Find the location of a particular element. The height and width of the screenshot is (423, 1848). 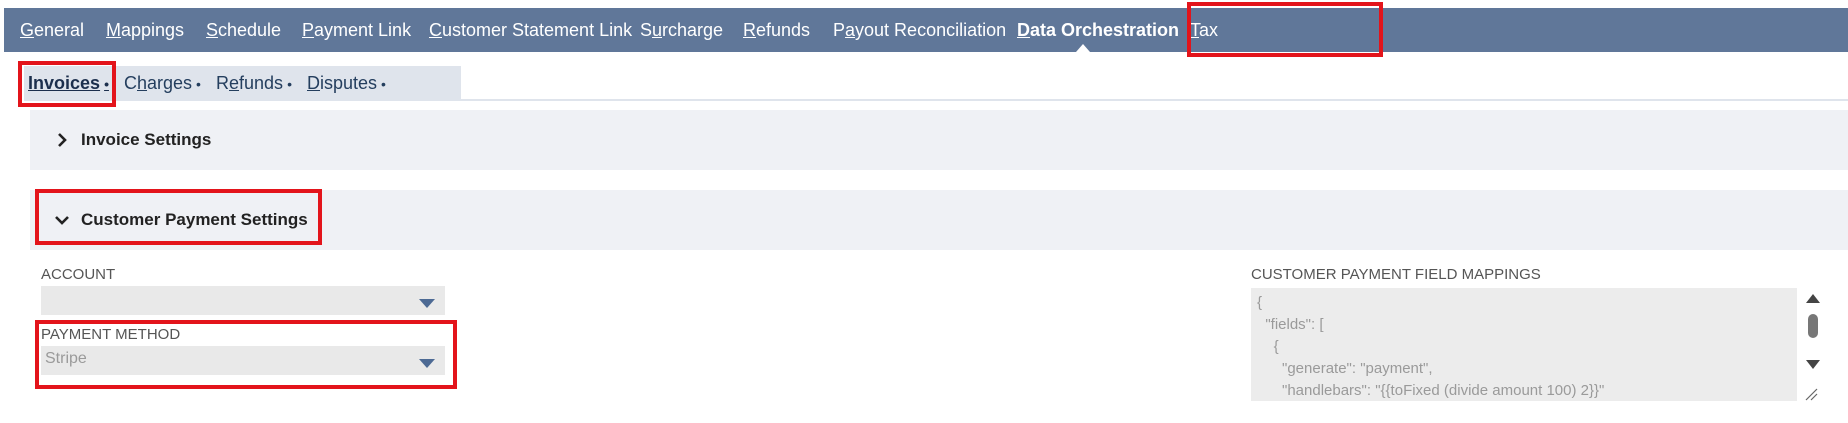

payment-method-label: PAYMENT METHOD is located at coordinates (111, 334).